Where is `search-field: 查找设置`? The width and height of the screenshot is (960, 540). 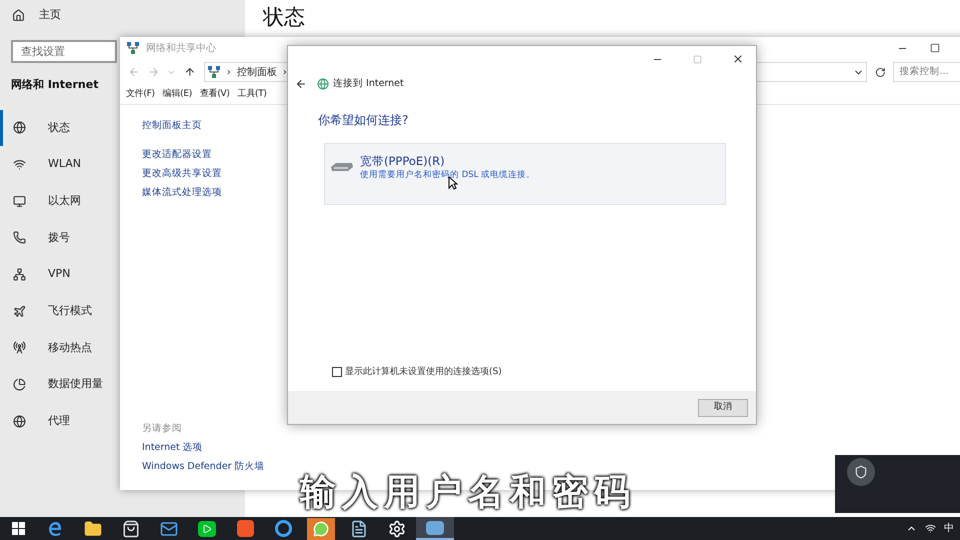 search-field: 查找设置 is located at coordinates (64, 51).